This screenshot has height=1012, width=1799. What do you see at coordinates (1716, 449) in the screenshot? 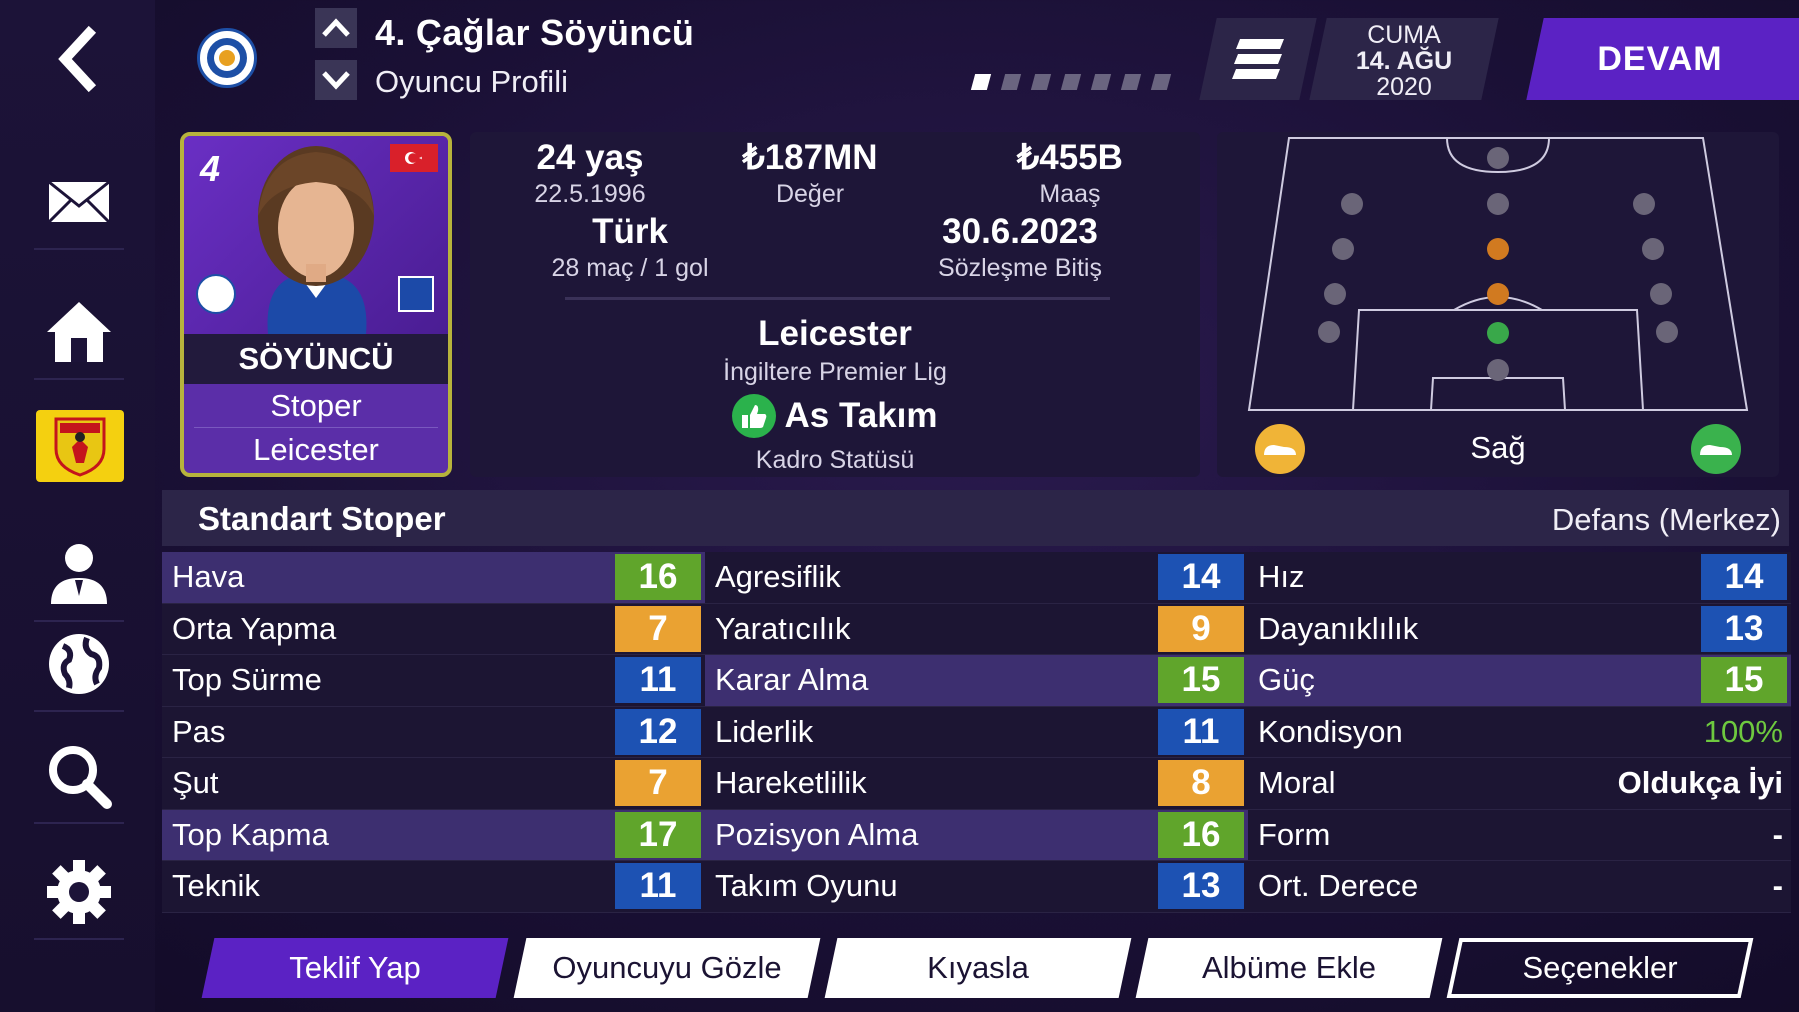
I see `right-foot-icon` at bounding box center [1716, 449].